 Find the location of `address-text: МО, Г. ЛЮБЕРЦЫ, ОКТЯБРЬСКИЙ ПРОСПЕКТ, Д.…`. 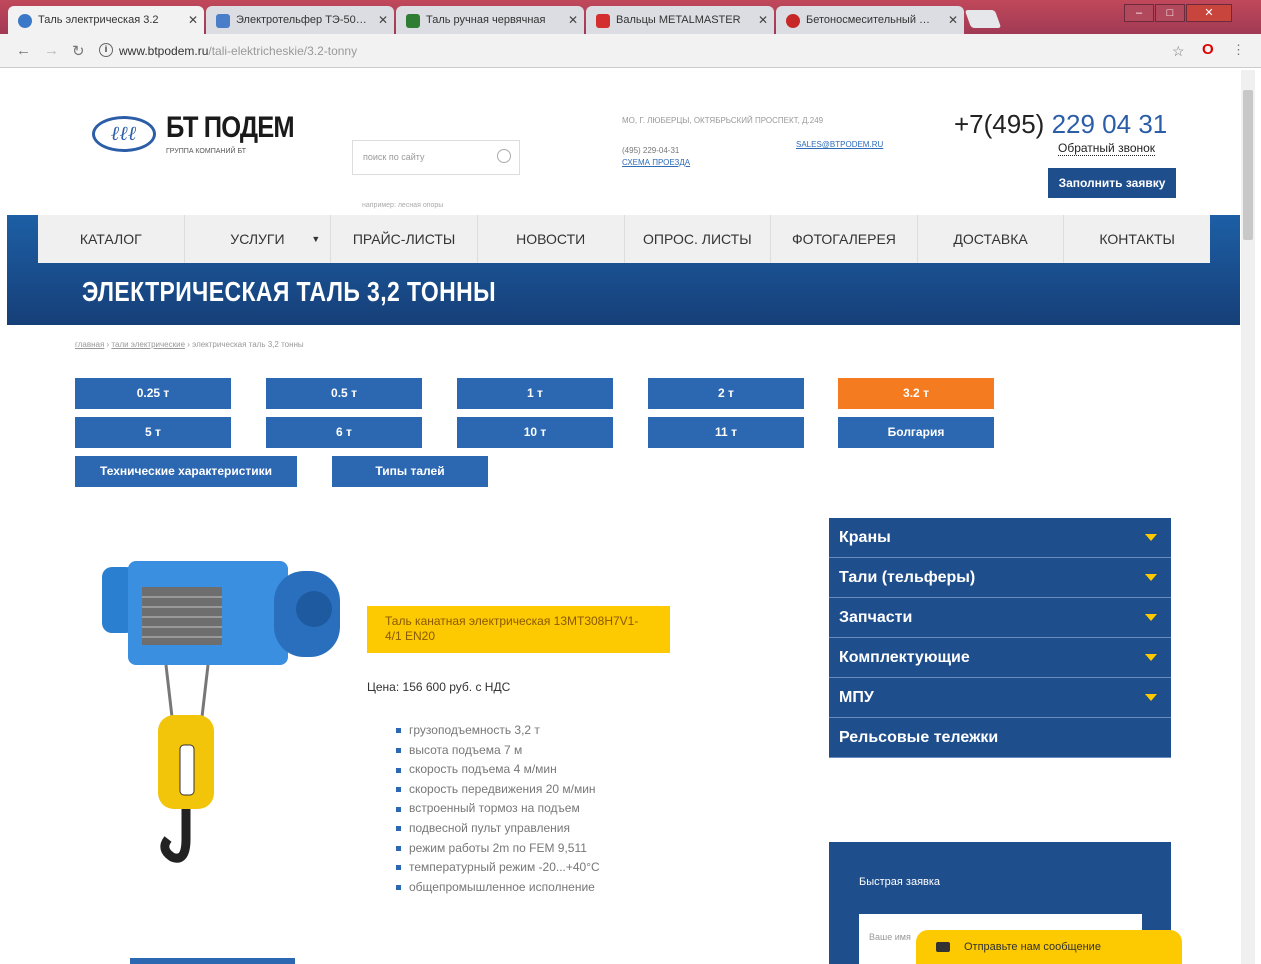

address-text: МО, Г. ЛЮБЕРЦЫ, ОКТЯБРЬСКИЙ ПРОСПЕКТ, Д.… is located at coordinates (723, 120).